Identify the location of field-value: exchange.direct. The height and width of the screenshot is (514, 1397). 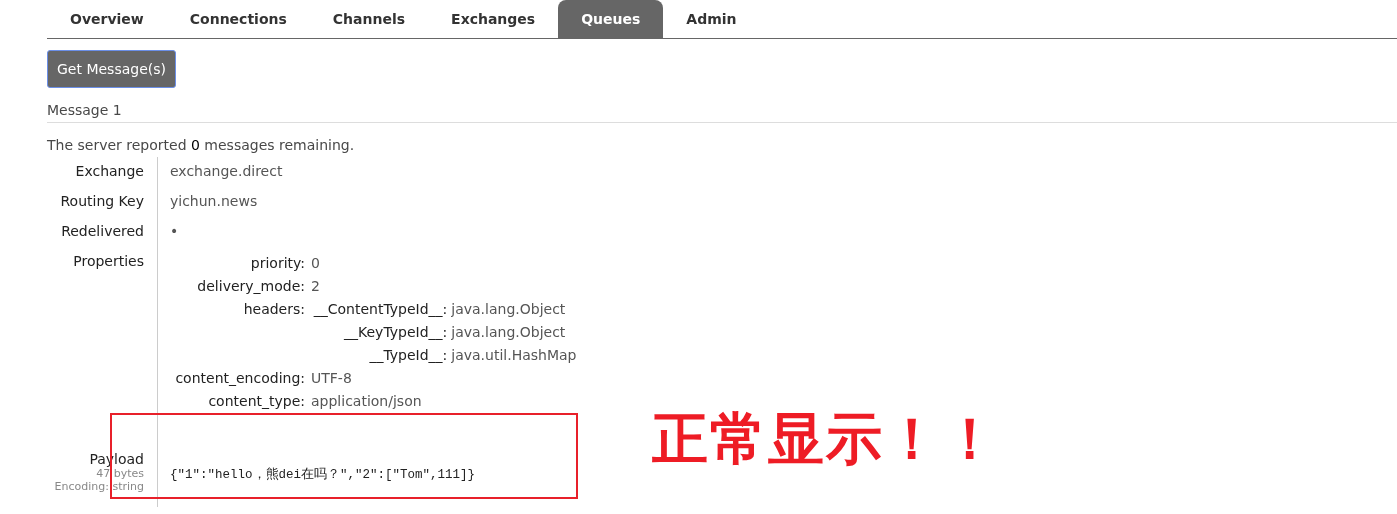
(226, 171).